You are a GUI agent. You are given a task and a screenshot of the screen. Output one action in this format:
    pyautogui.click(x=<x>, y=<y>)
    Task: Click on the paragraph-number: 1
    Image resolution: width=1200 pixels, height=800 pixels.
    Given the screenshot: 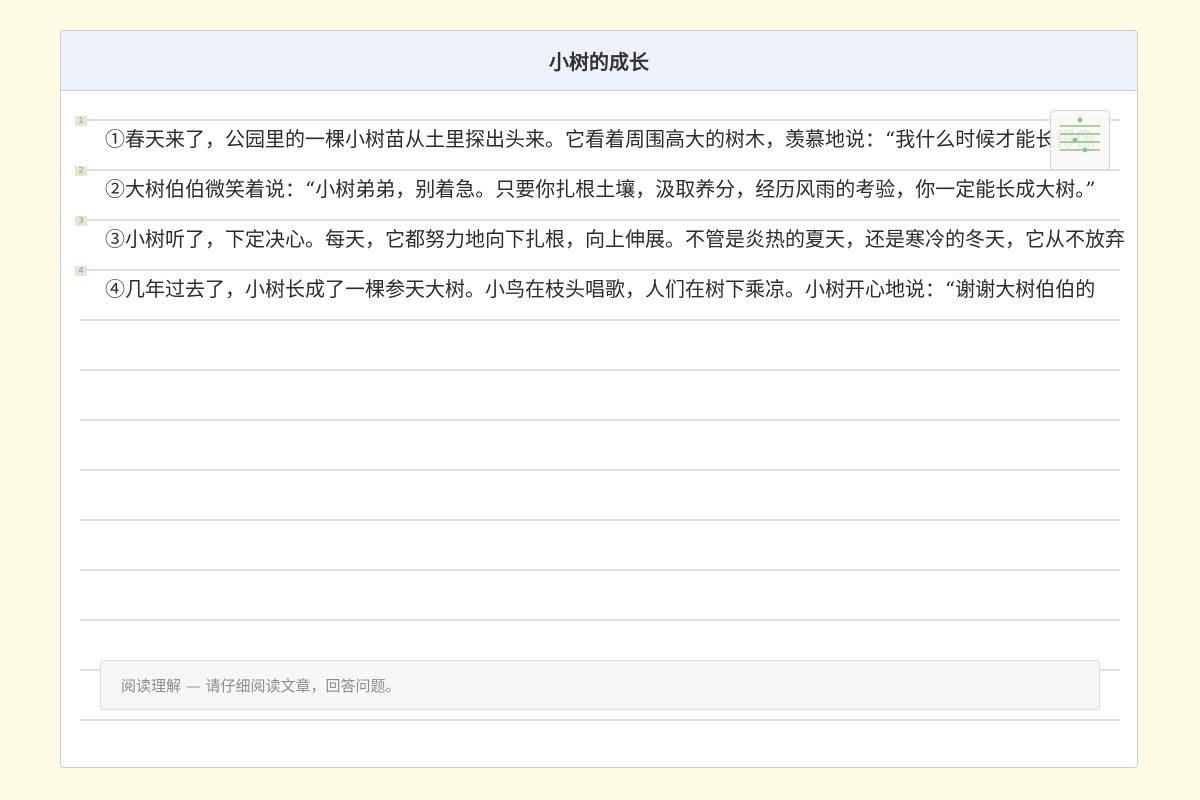 What is the action you would take?
    pyautogui.click(x=81, y=121)
    